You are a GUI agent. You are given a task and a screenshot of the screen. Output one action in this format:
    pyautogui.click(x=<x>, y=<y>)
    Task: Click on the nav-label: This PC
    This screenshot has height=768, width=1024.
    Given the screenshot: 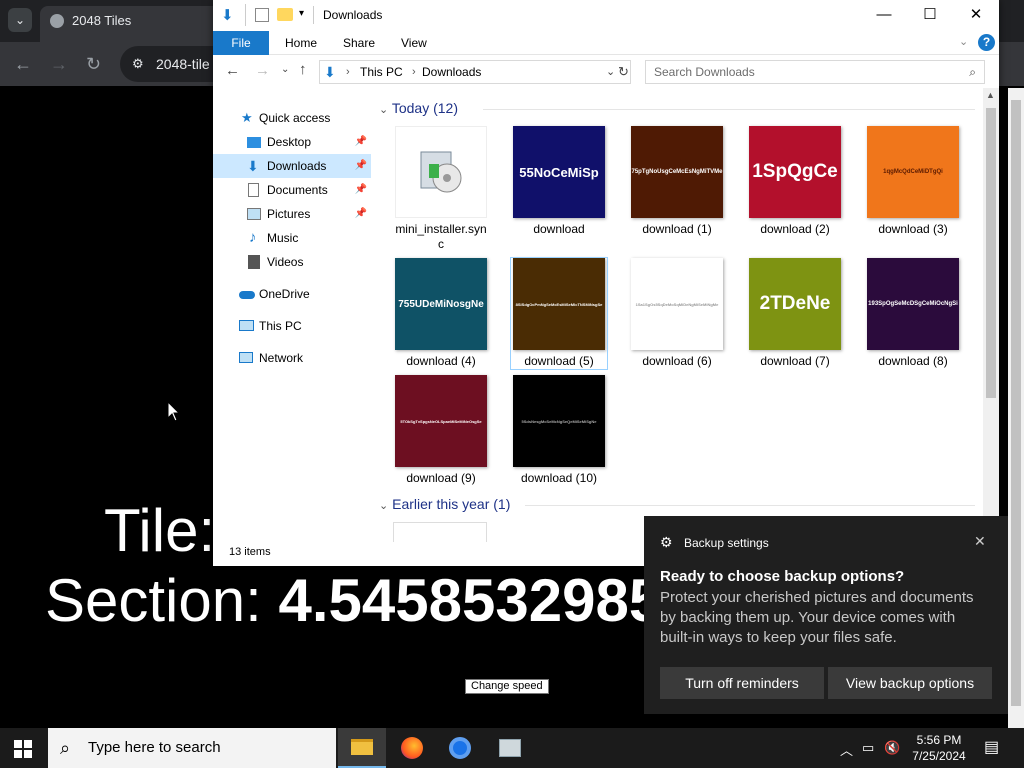 What is the action you would take?
    pyautogui.click(x=280, y=326)
    